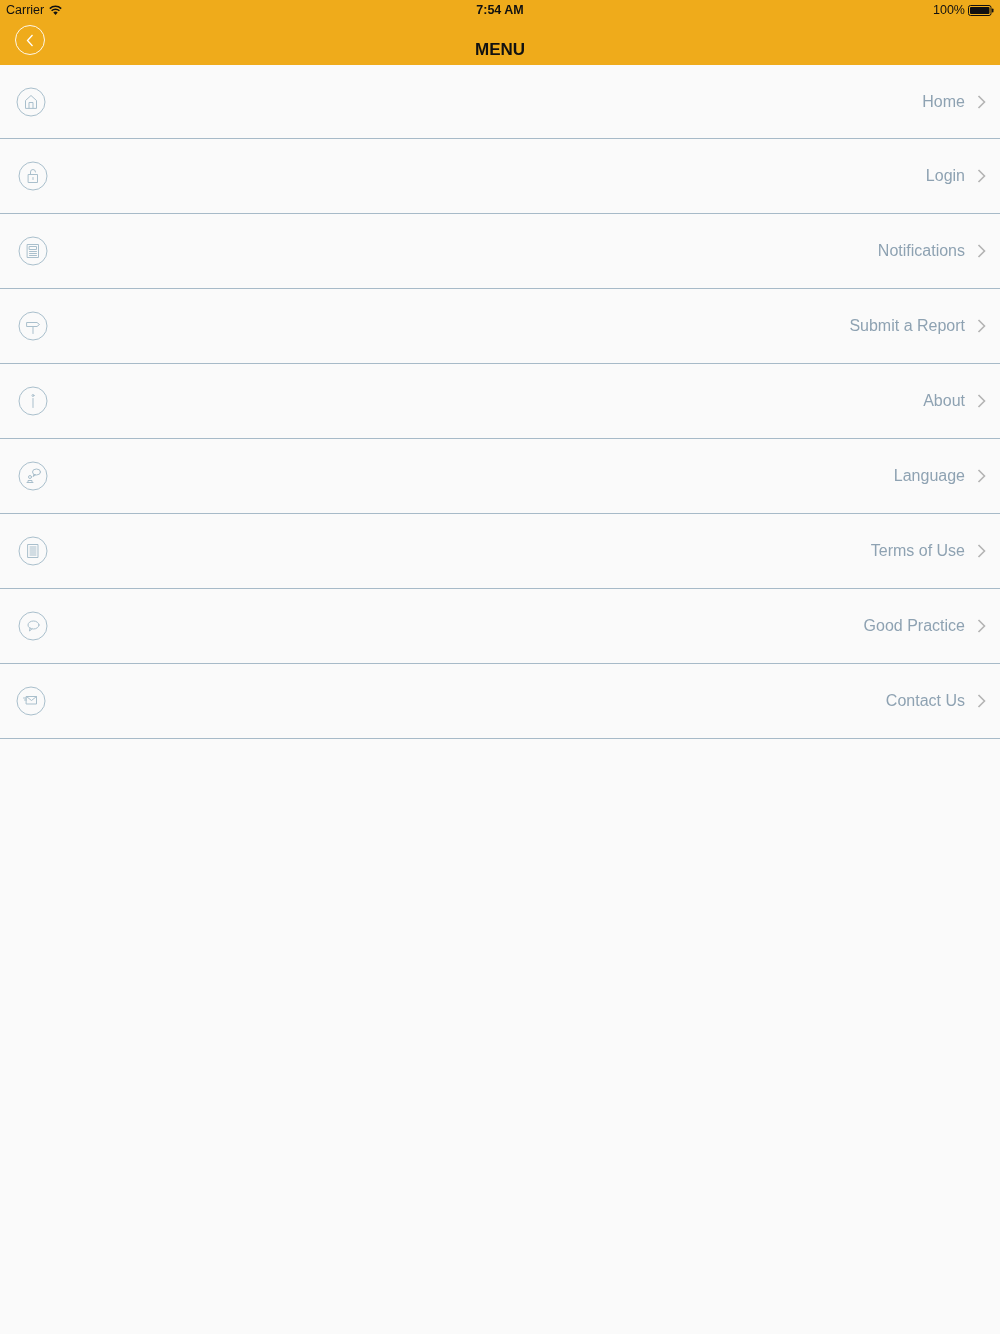  What do you see at coordinates (500, 176) in the screenshot?
I see `menu-item: Login` at bounding box center [500, 176].